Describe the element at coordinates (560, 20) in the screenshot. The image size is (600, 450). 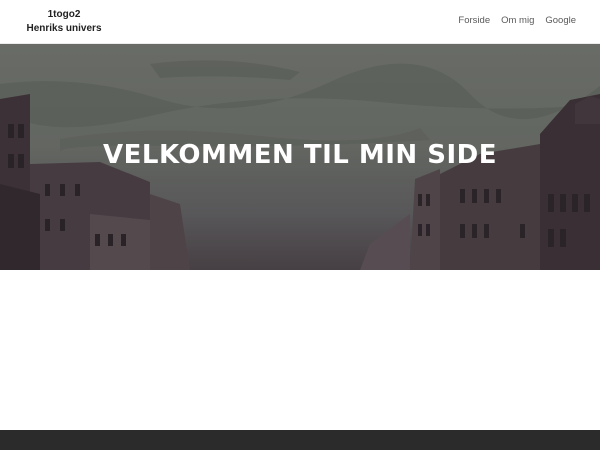
I see `nav-link-google: Google` at that location.